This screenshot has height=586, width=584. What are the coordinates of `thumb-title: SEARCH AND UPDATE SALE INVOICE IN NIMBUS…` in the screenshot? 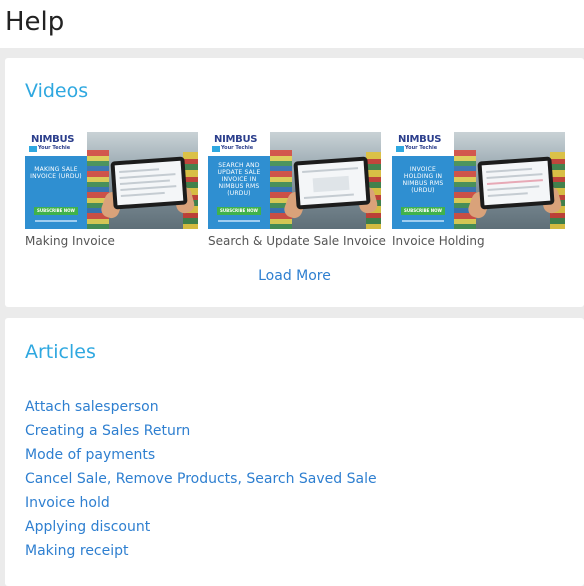 It's located at (239, 179).